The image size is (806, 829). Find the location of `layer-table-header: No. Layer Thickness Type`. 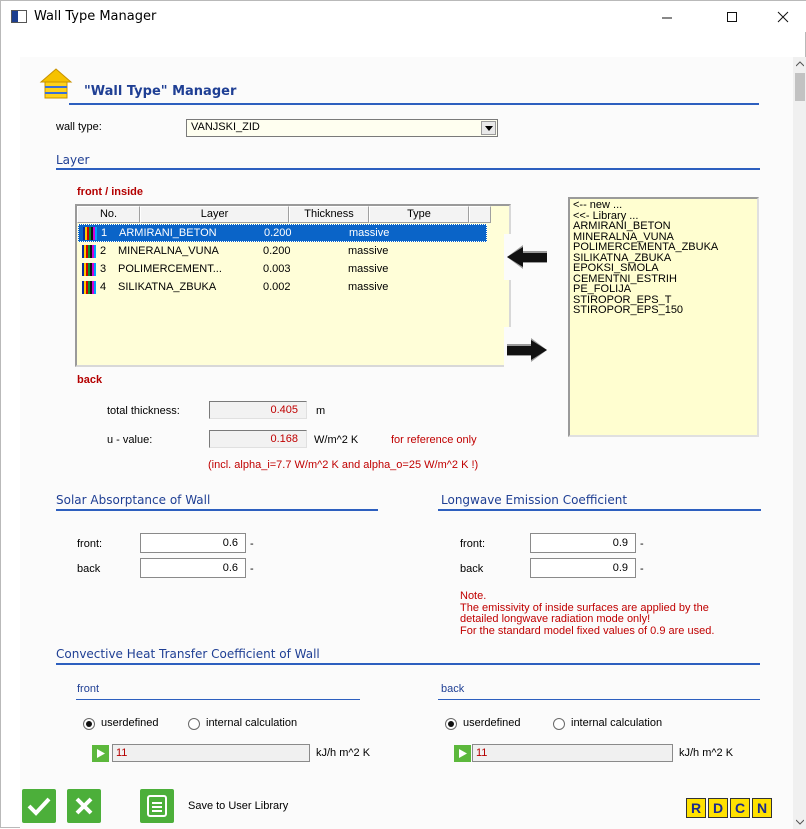

layer-table-header: No. Layer Thickness Type is located at coordinates (284, 214).